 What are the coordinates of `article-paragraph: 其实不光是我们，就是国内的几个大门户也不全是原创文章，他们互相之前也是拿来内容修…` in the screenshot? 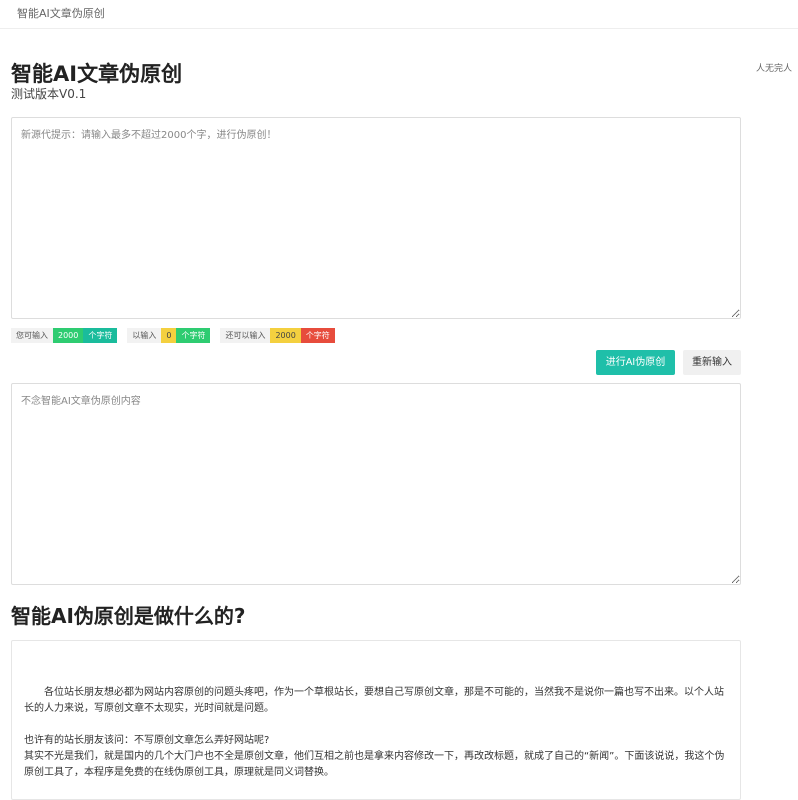 It's located at (374, 764).